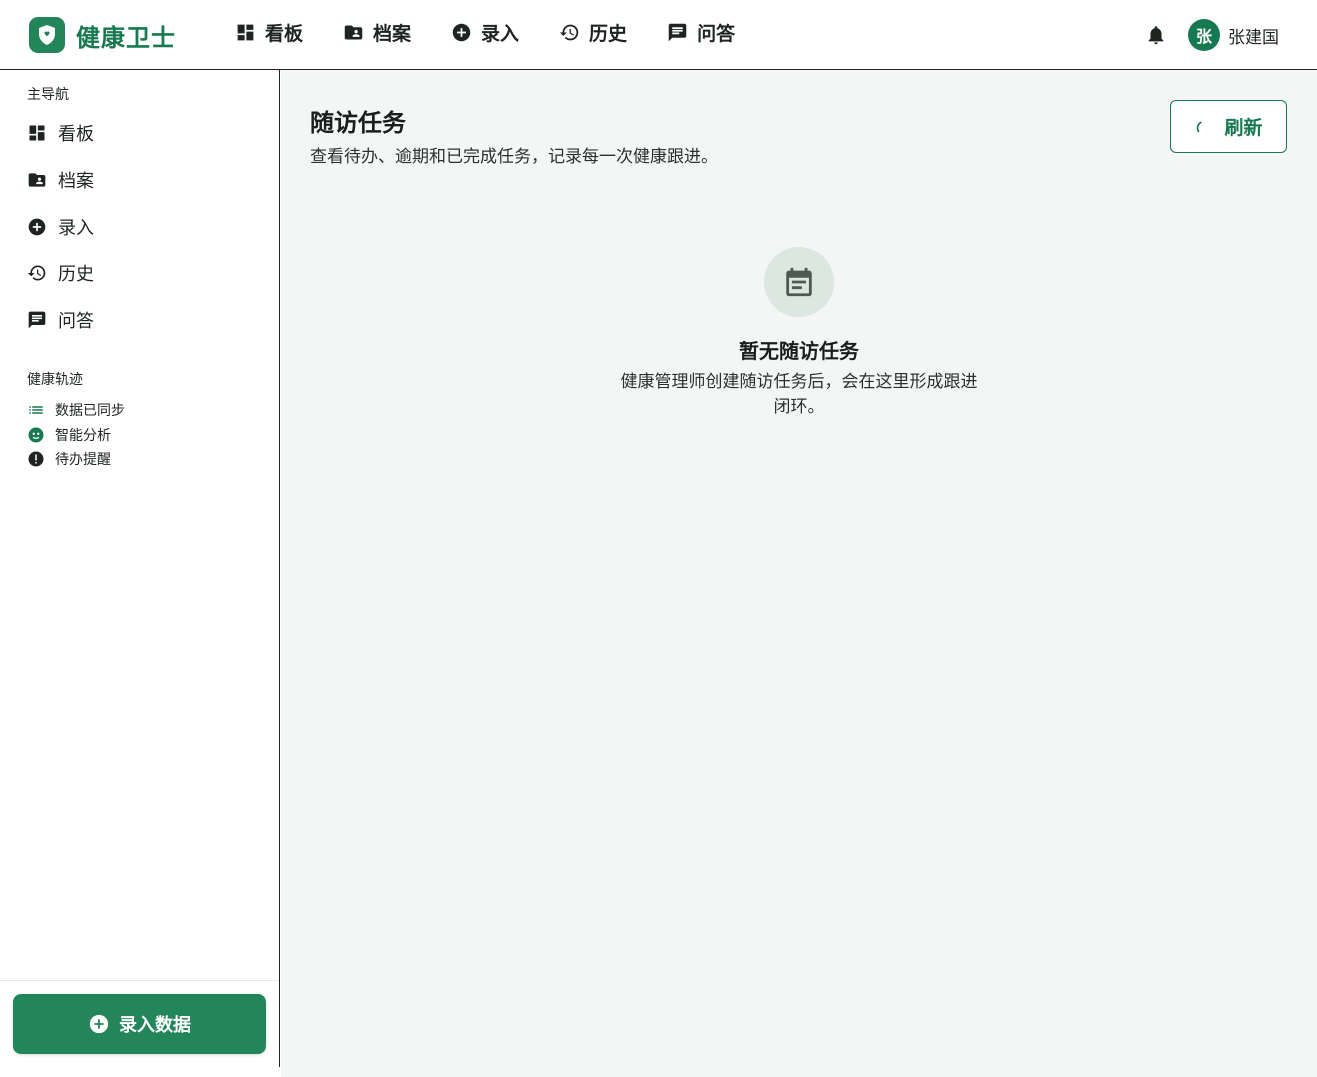  I want to click on sidebar-item-label: 问答, so click(76, 321).